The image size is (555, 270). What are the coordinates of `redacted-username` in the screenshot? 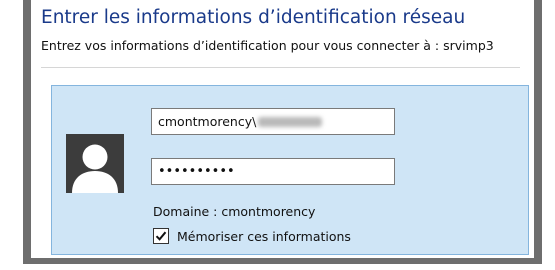 It's located at (290, 121).